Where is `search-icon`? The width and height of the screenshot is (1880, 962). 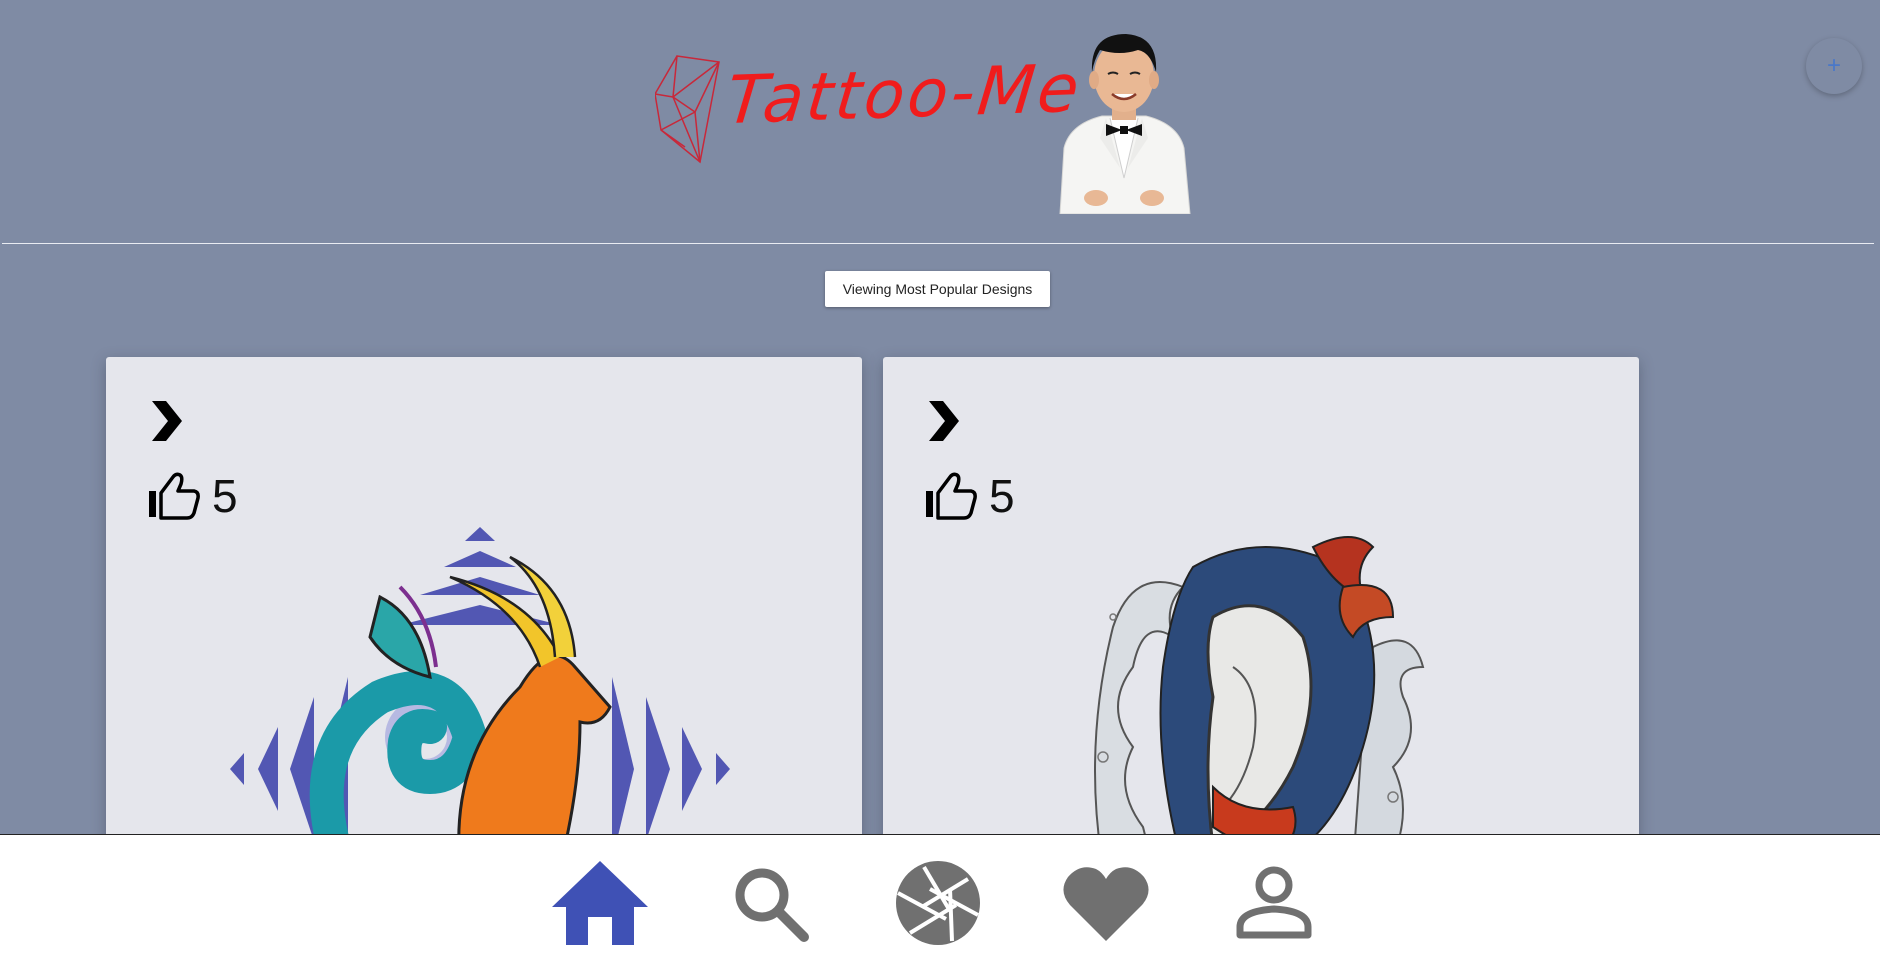
search-icon is located at coordinates (772, 905).